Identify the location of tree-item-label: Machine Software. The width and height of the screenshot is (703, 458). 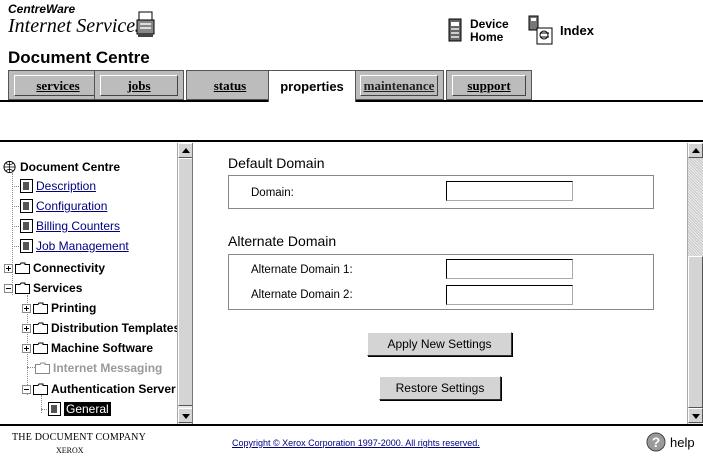
(102, 348).